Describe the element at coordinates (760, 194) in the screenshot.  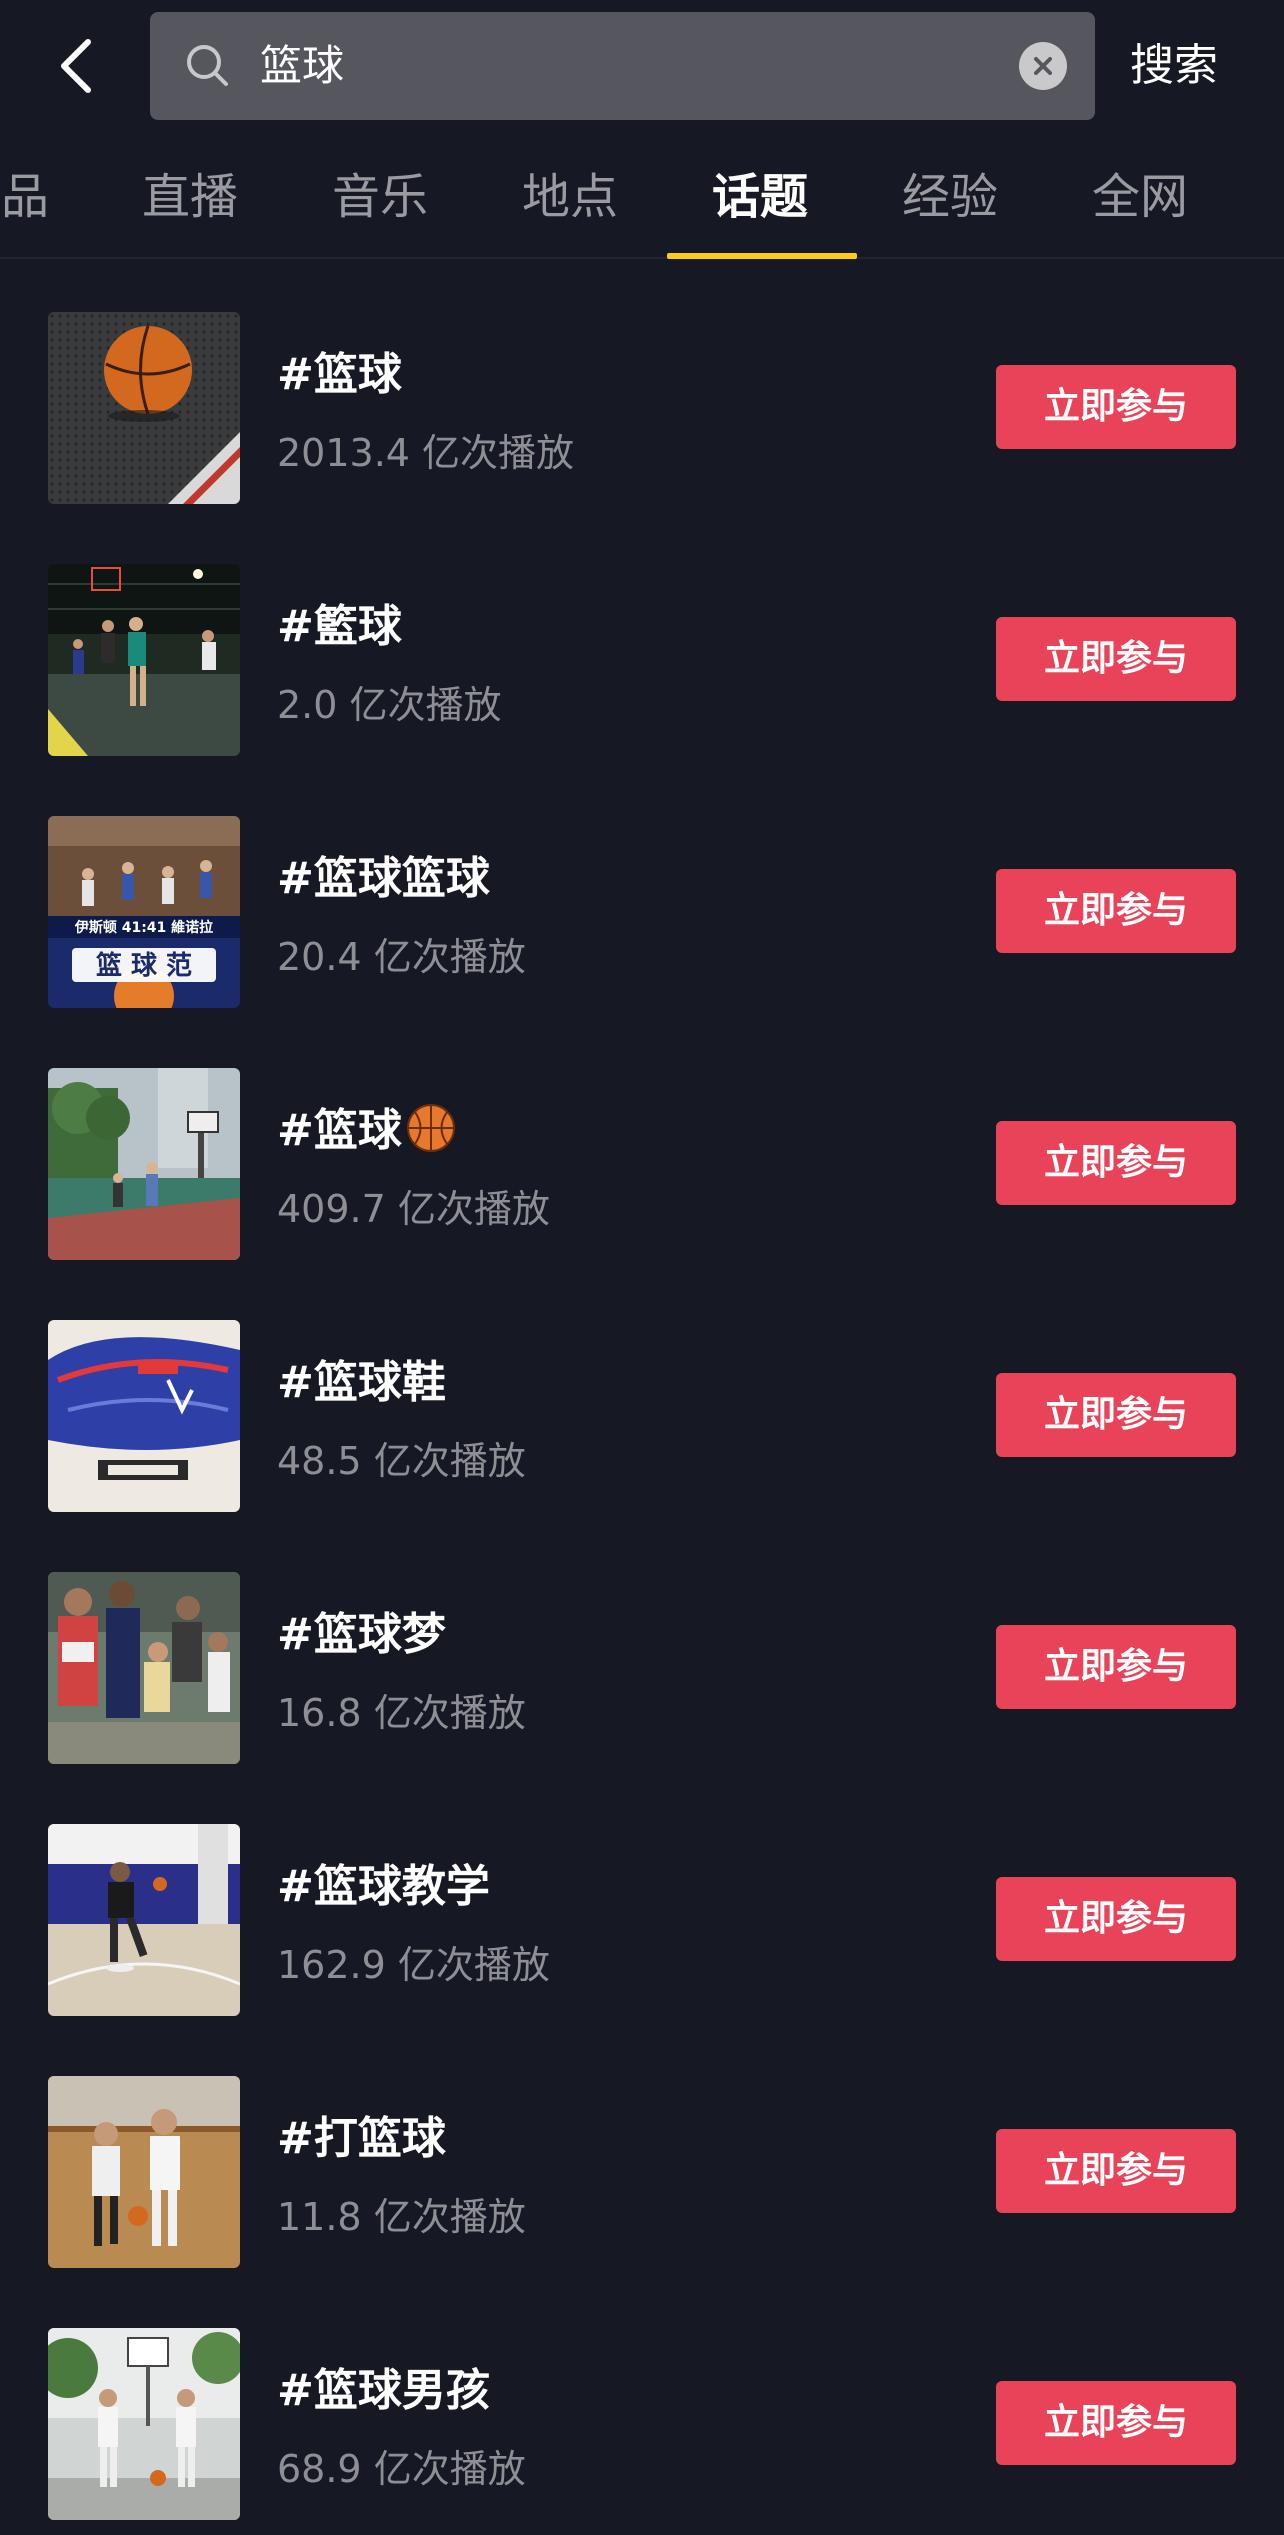
I see `tab-topics: 话题` at that location.